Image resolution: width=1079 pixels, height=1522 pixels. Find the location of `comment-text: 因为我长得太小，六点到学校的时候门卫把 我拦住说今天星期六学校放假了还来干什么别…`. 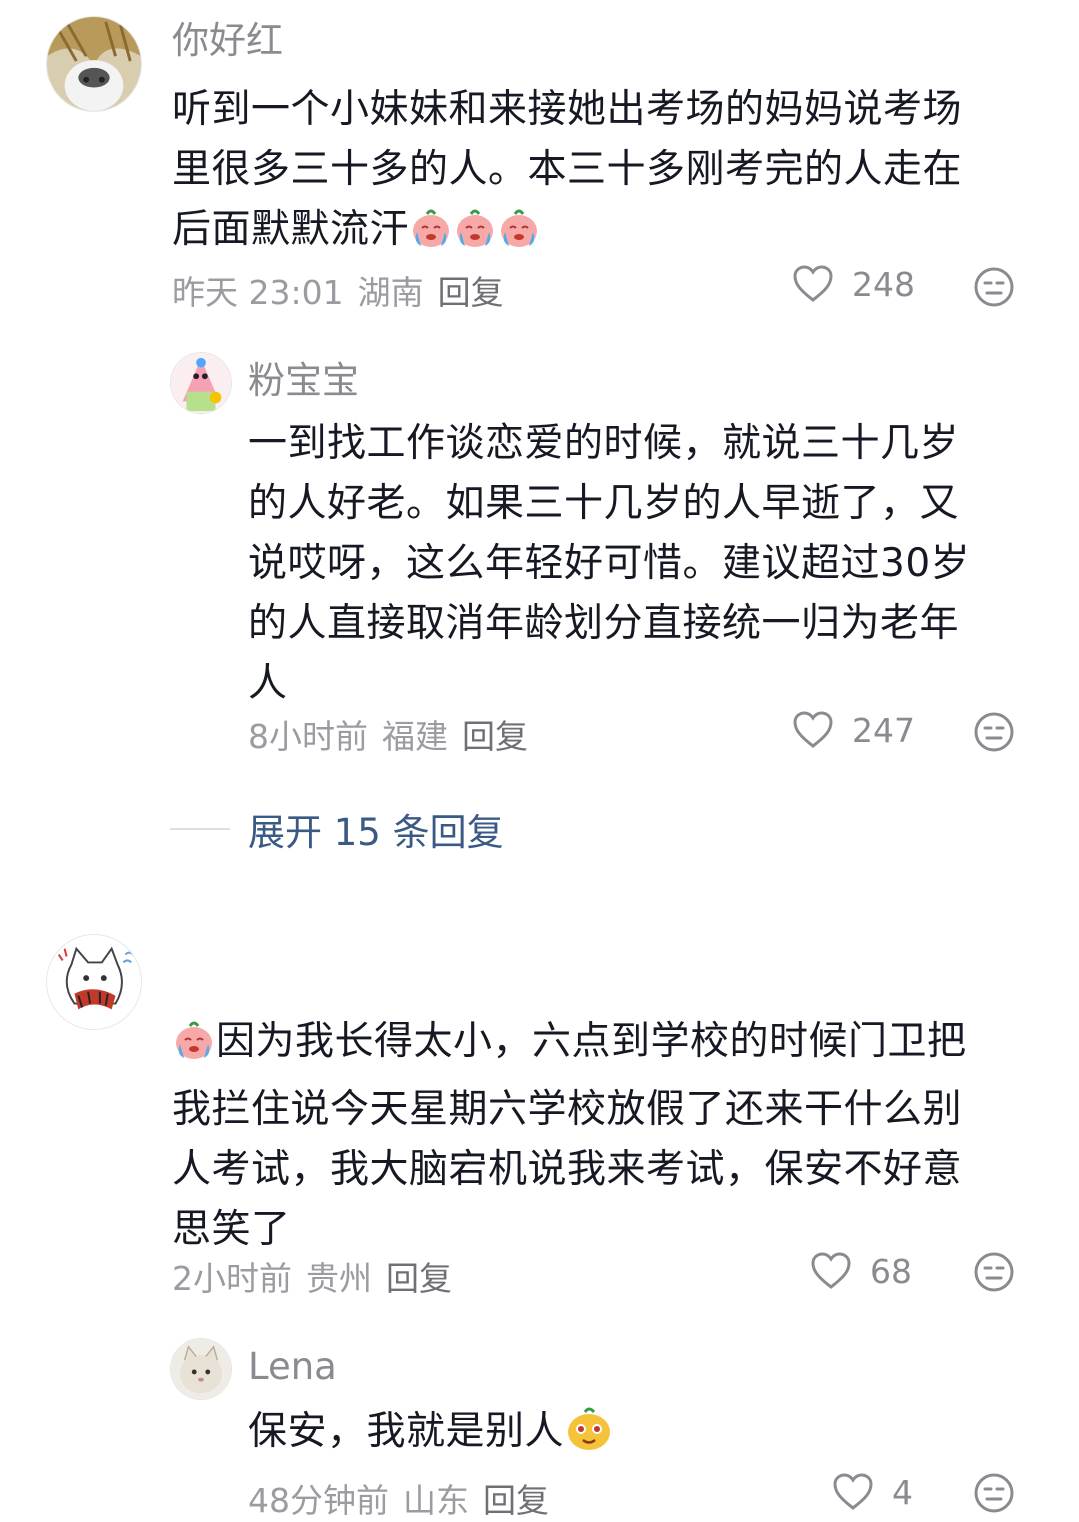

comment-text: 因为我长得太小，六点到学校的时候门卫把 我拦住说今天星期六学校放假了还来干什么别… is located at coordinates (607, 1136).